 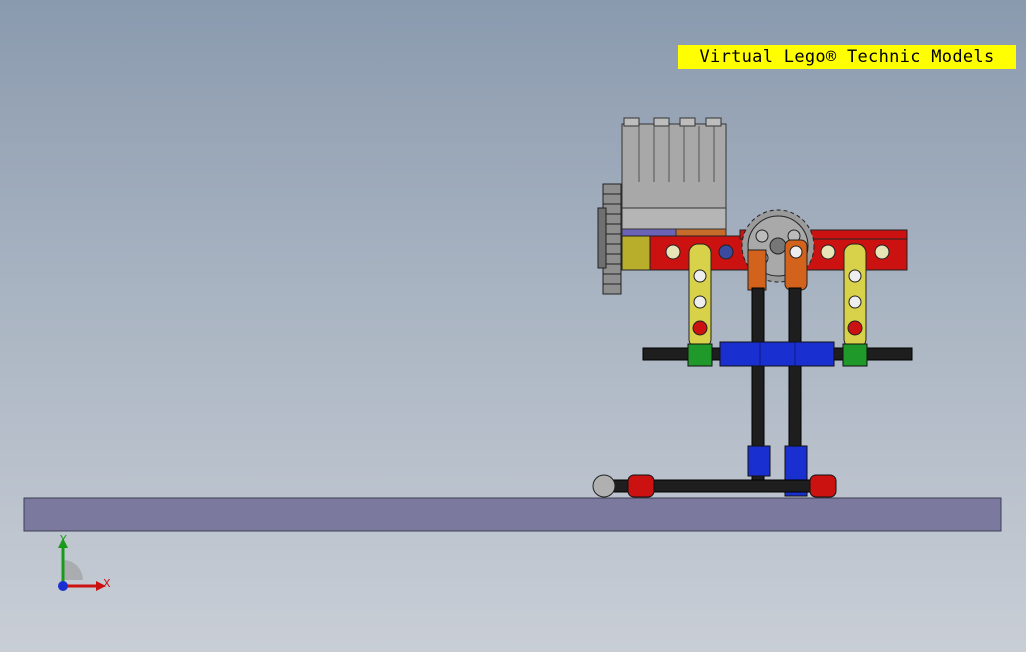 I want to click on triad-y-label: Y, so click(x=63, y=539).